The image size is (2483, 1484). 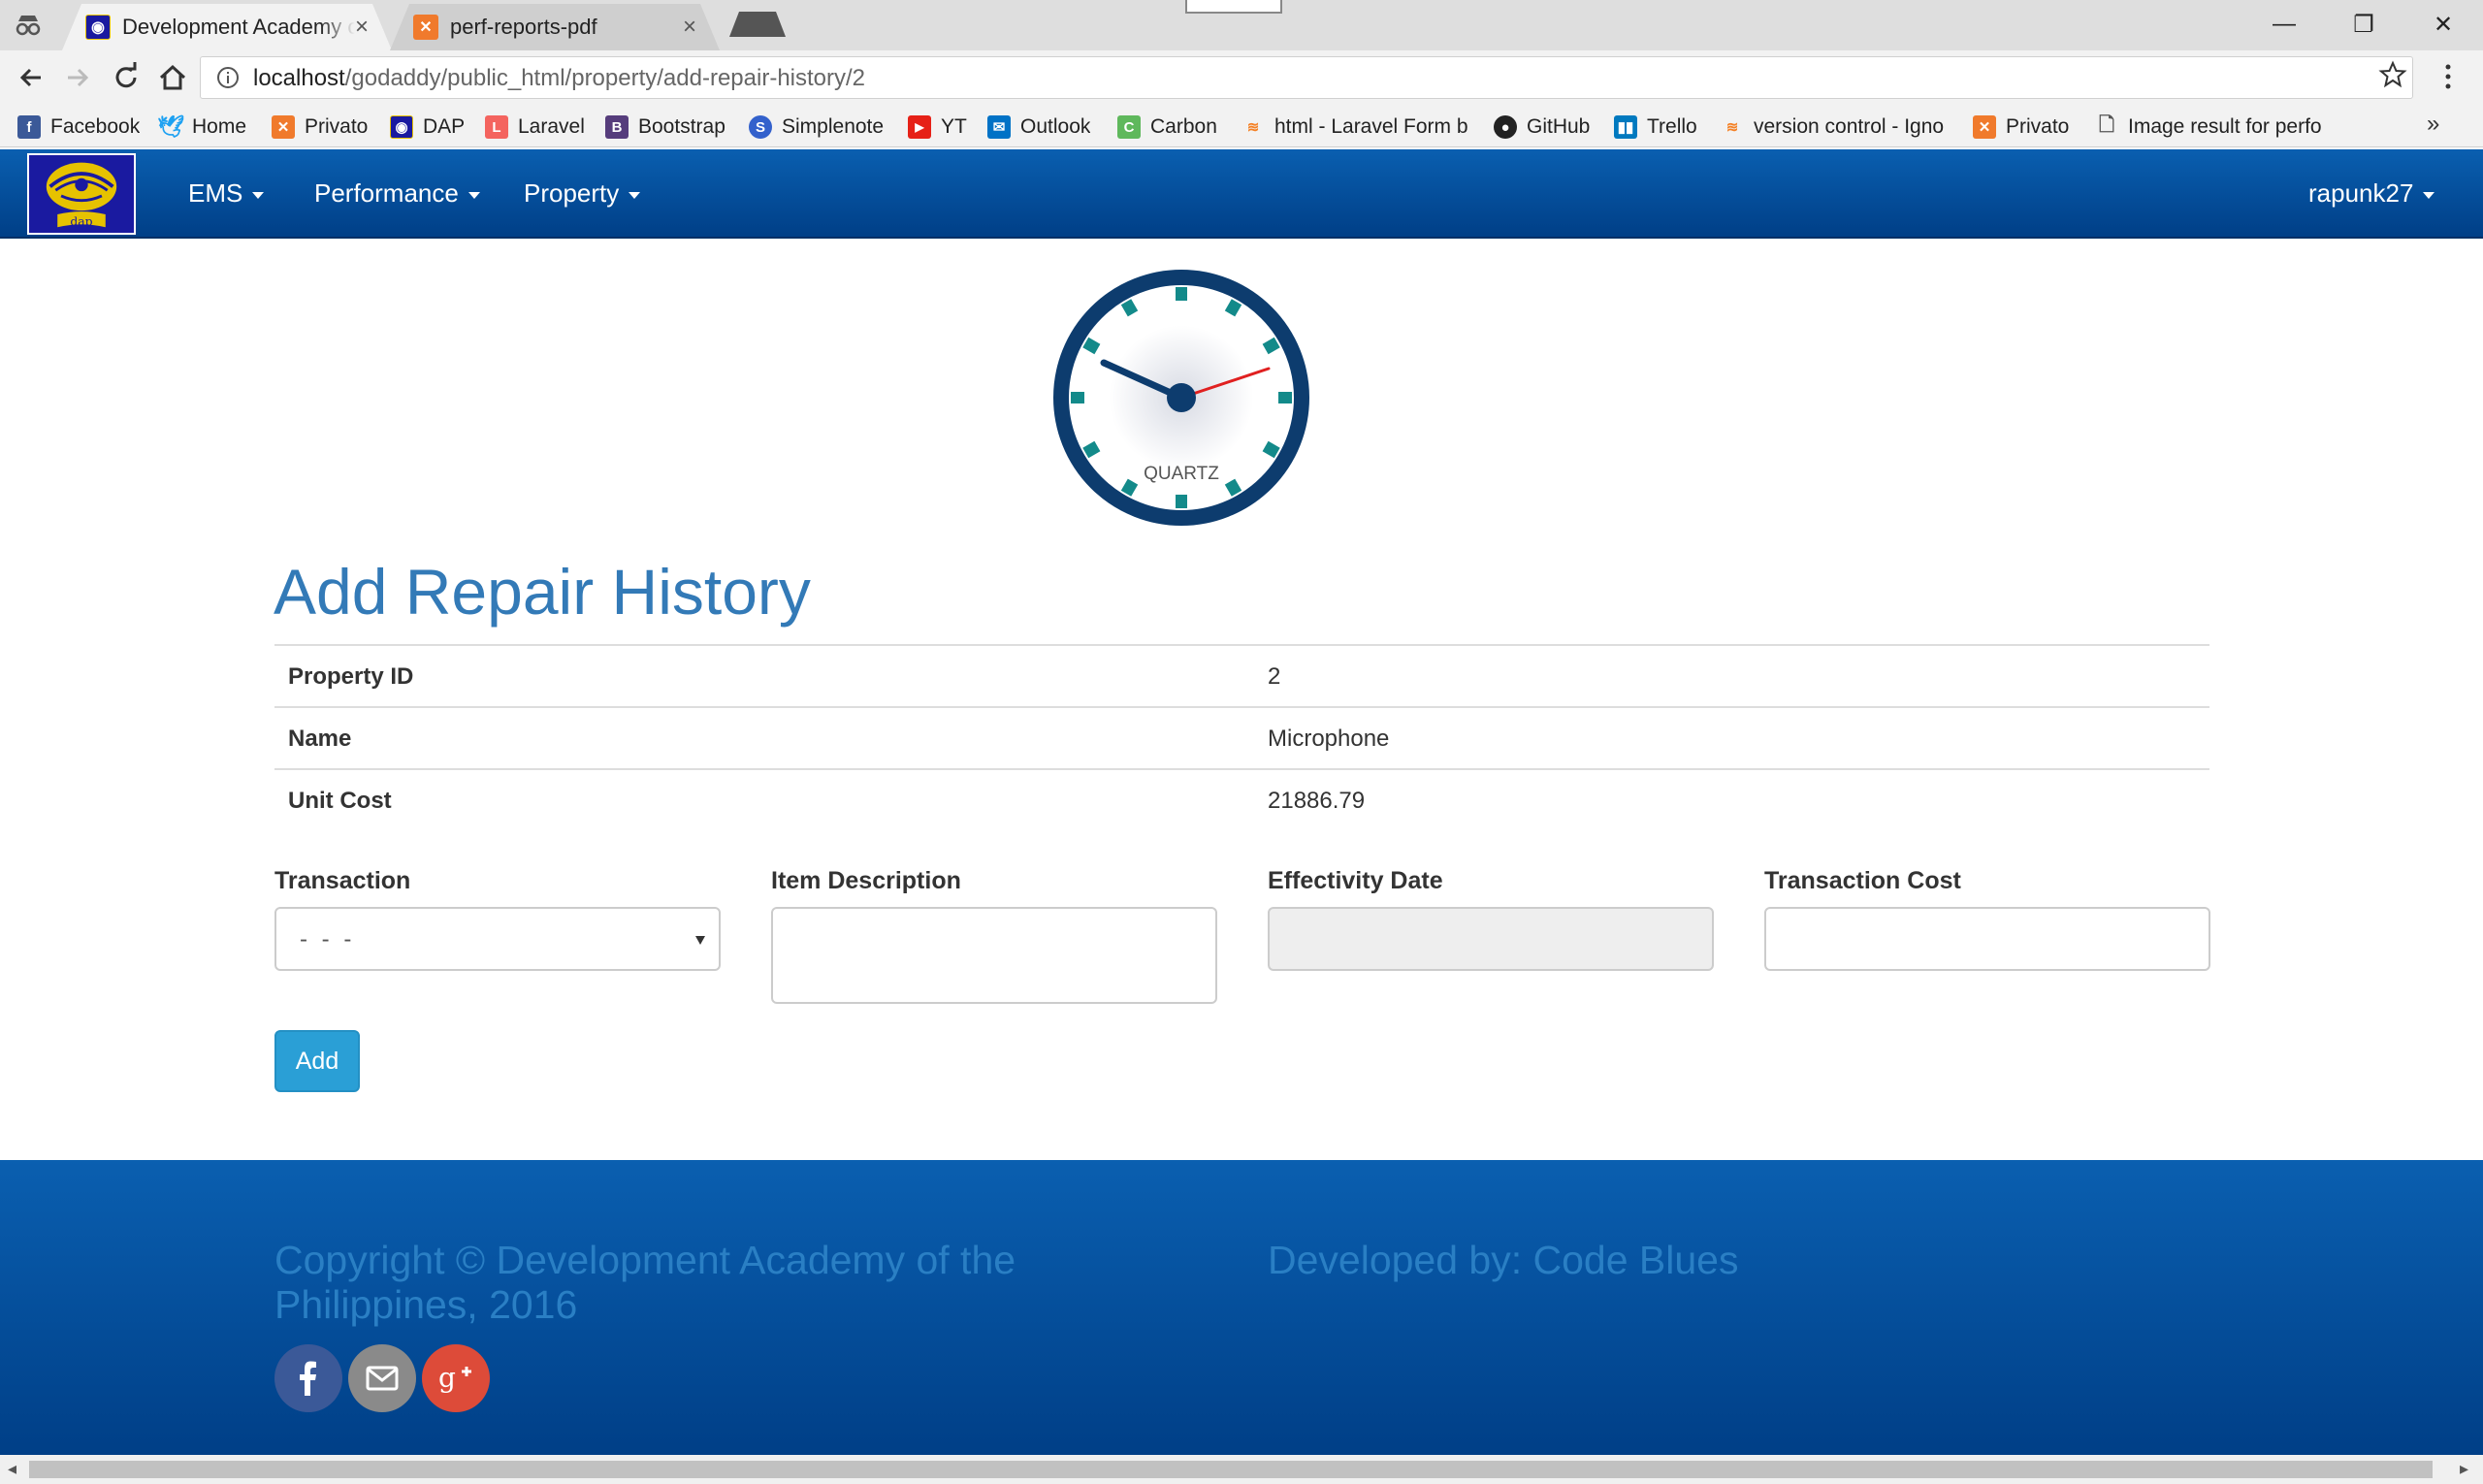 I want to click on tab-title: Development Academy of the Philippines, so click(x=239, y=27).